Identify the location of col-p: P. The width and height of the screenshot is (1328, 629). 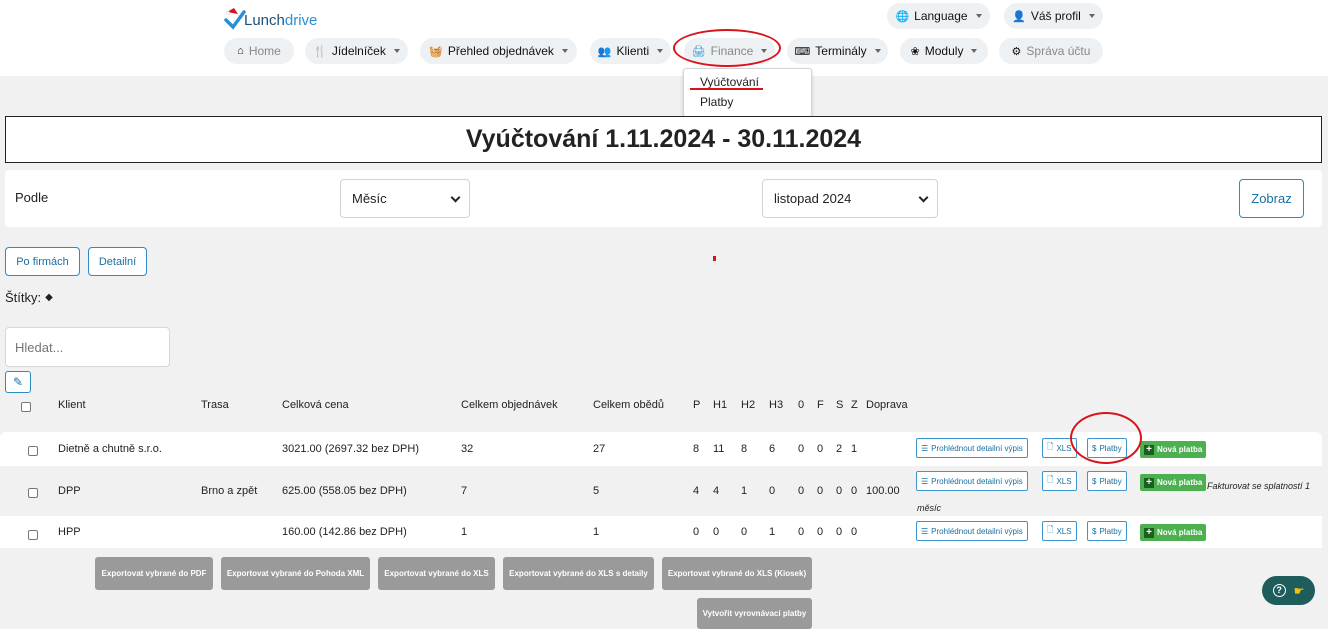
(696, 405).